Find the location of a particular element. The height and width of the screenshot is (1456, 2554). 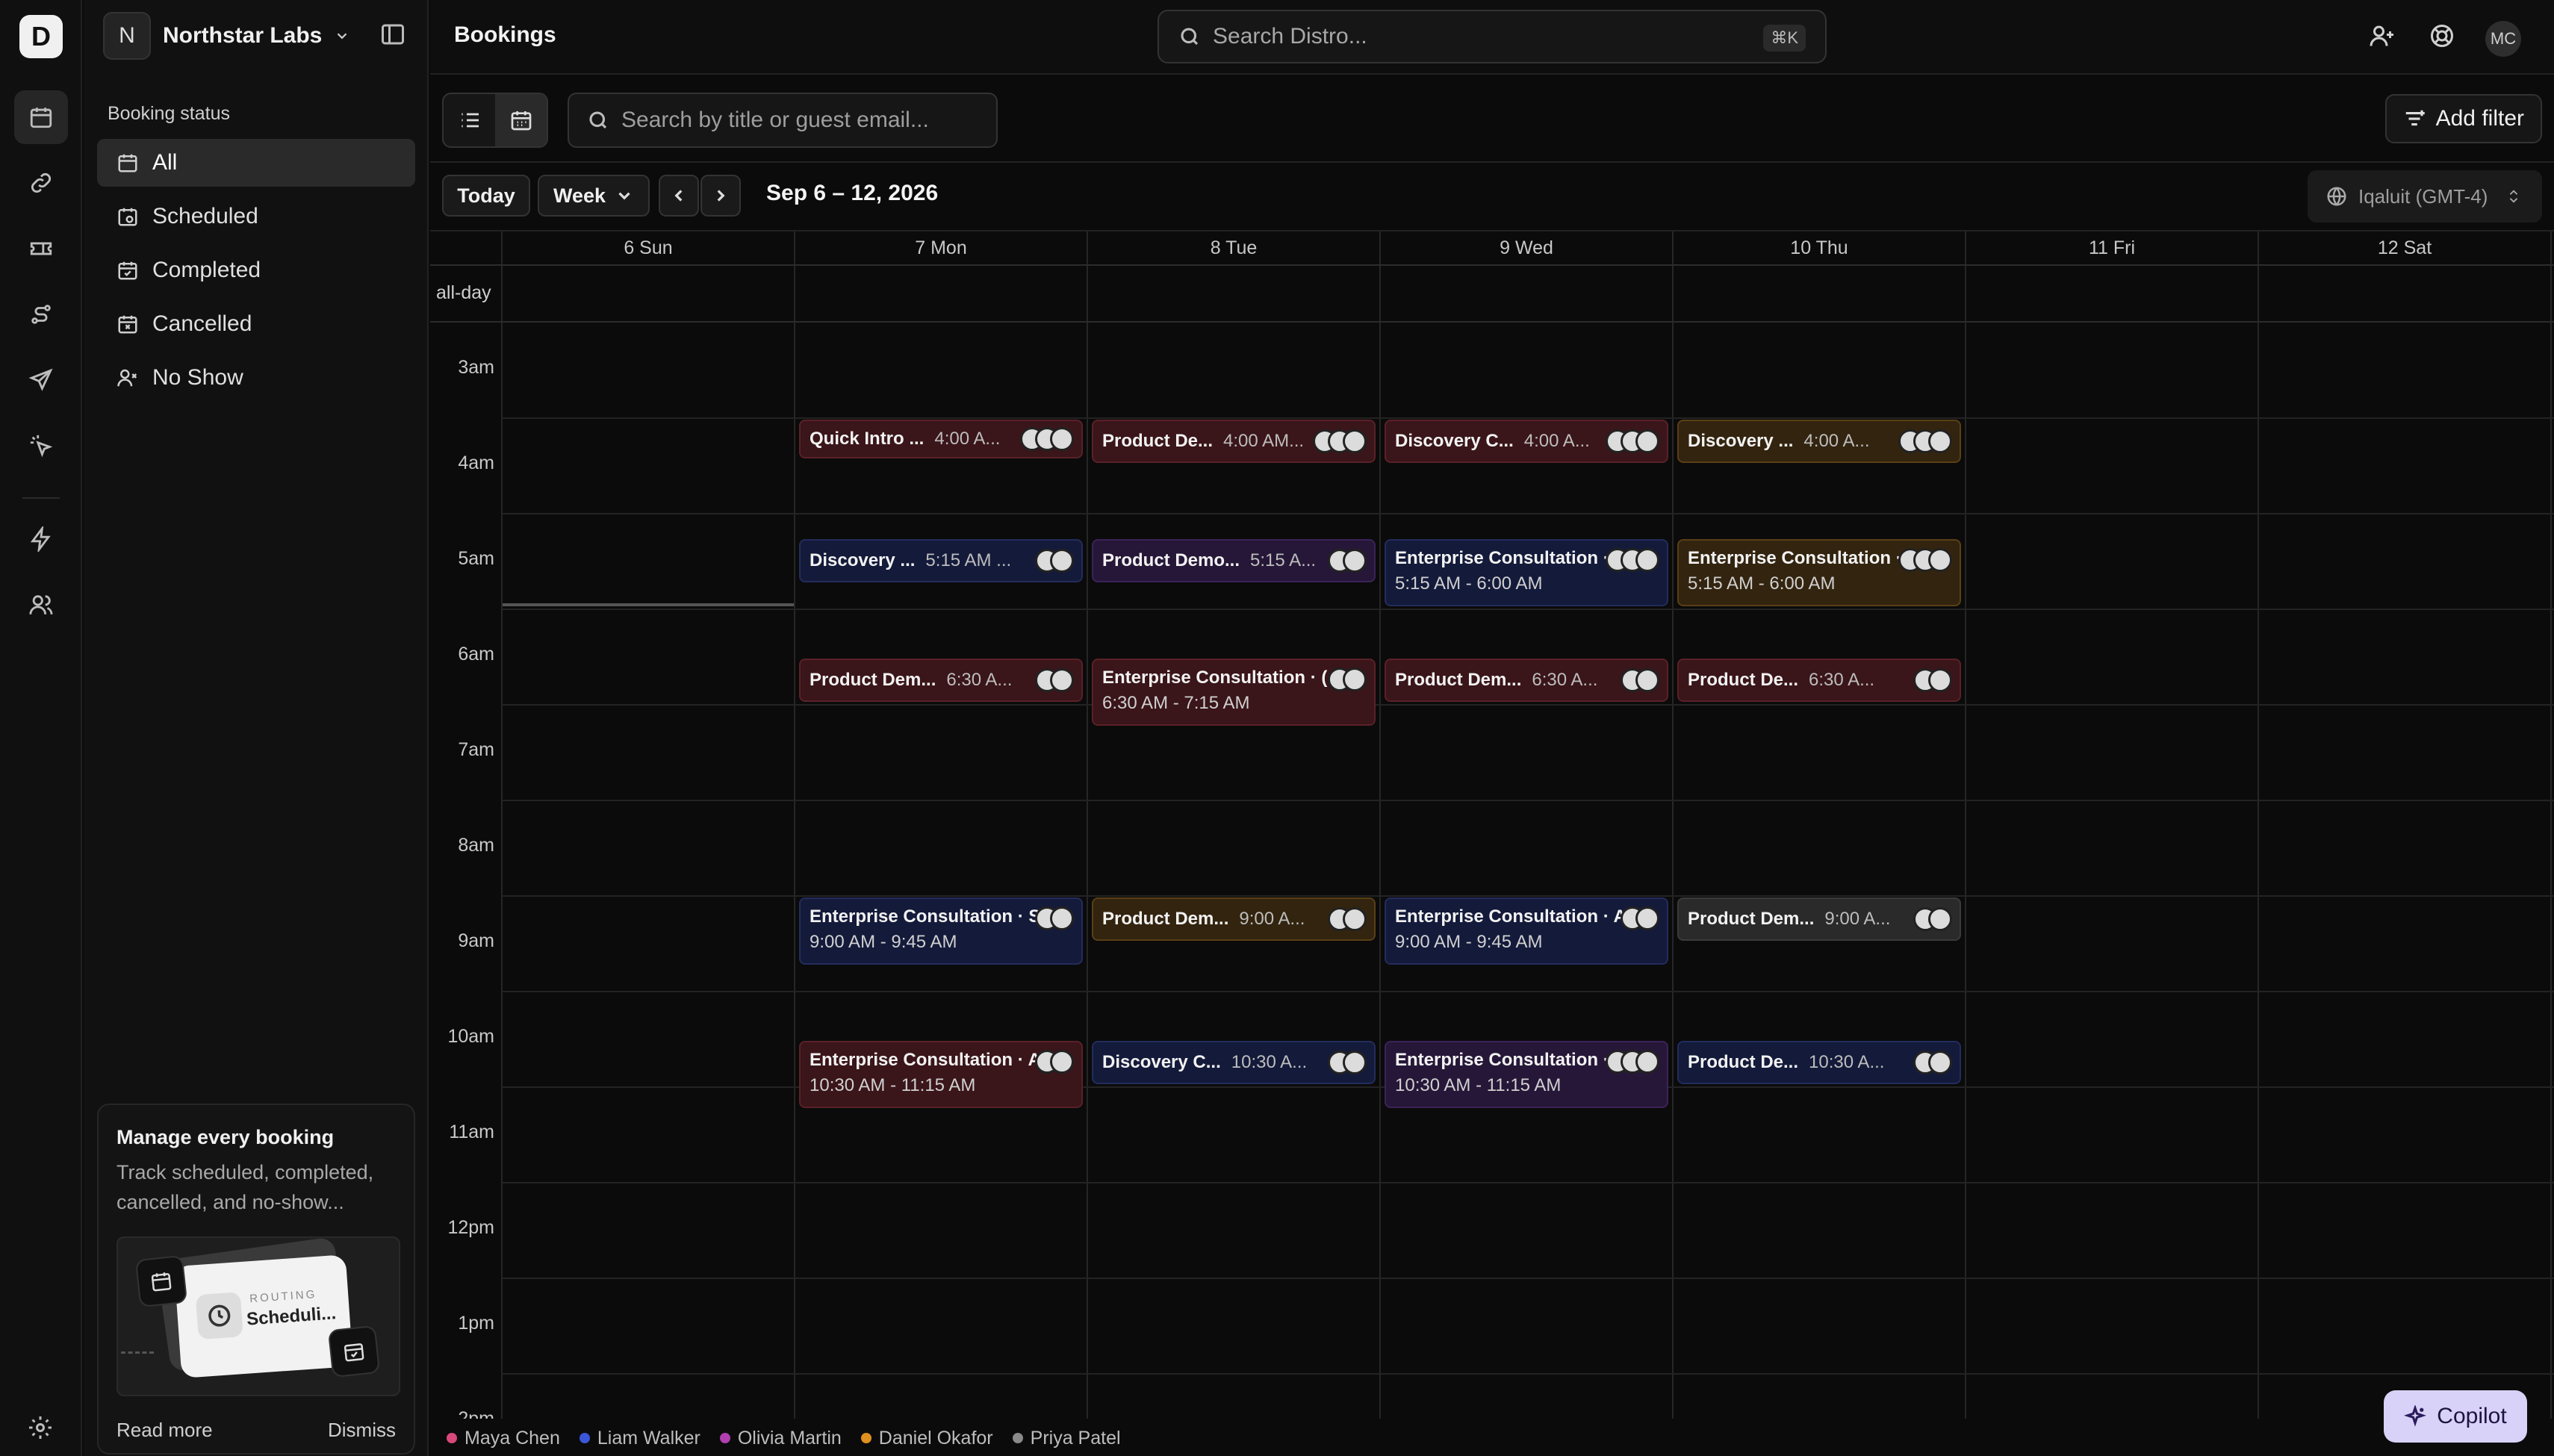

view-toggle is located at coordinates (495, 120).